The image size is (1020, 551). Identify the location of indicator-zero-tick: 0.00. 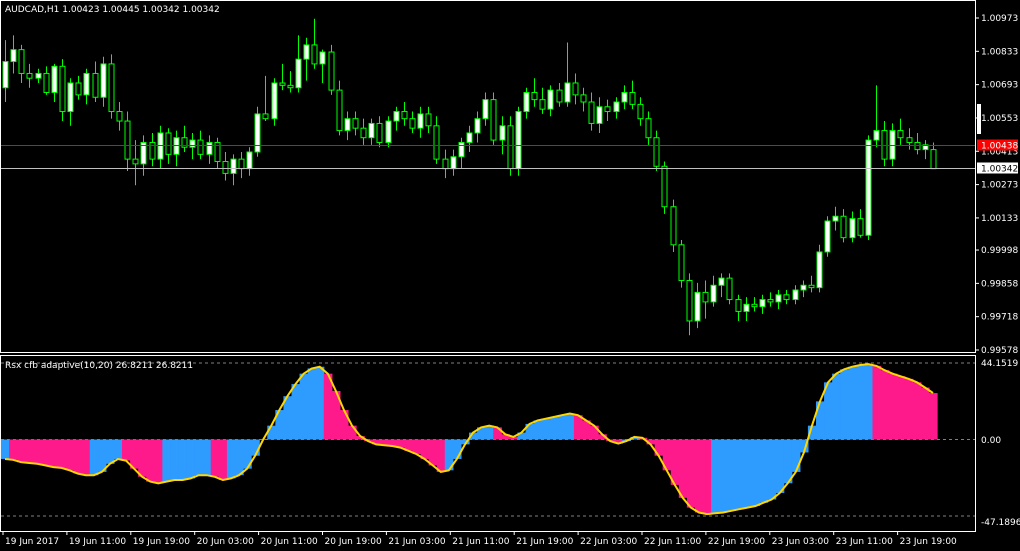
(991, 441).